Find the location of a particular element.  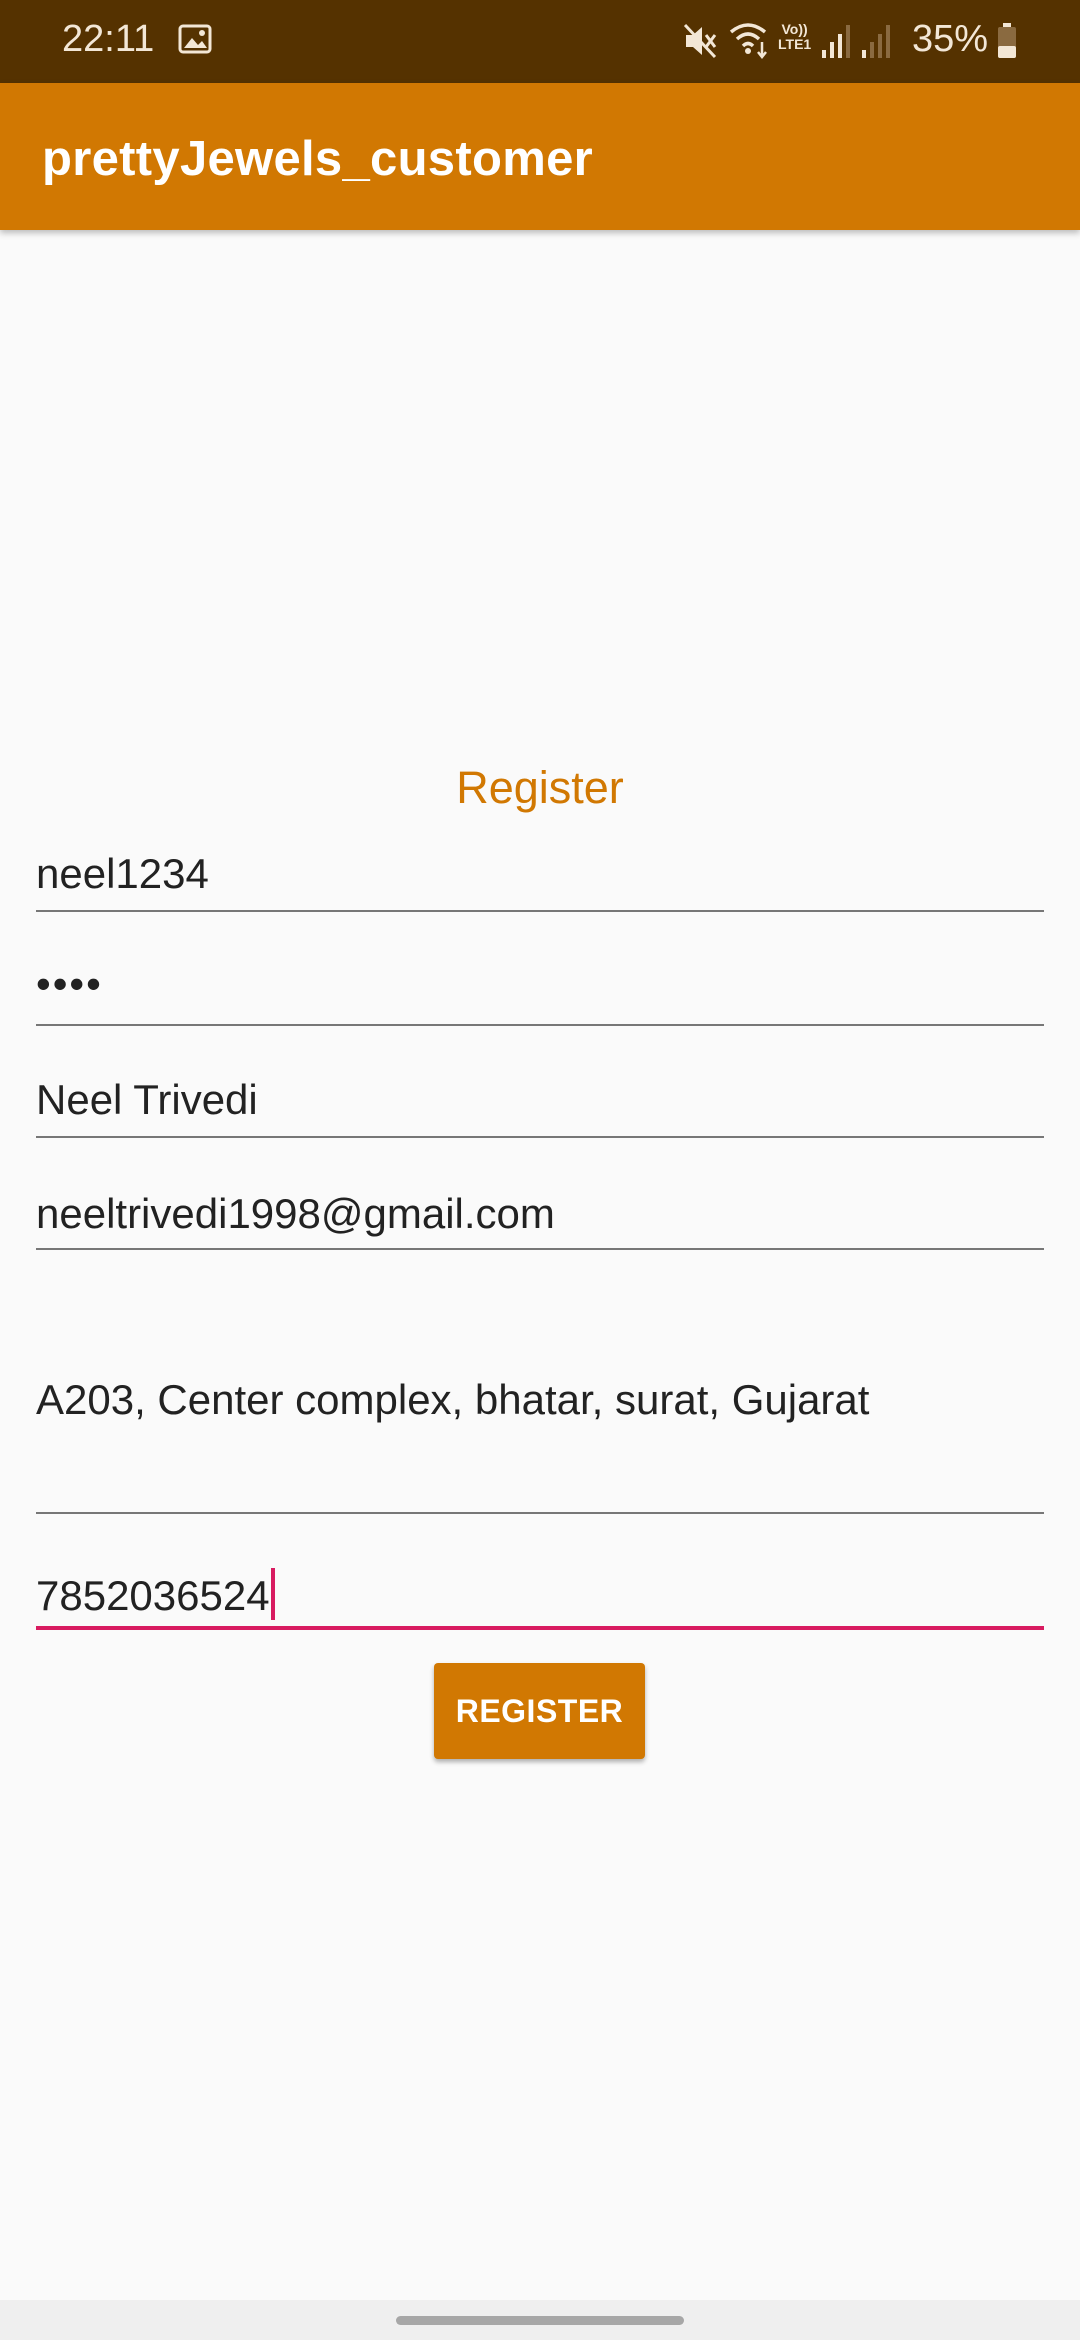

navigation-bar is located at coordinates (540, 2320).